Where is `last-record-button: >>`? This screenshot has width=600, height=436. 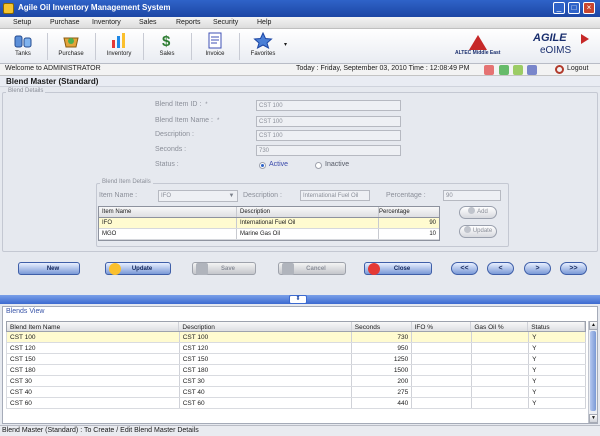
last-record-button: >> is located at coordinates (573, 268).